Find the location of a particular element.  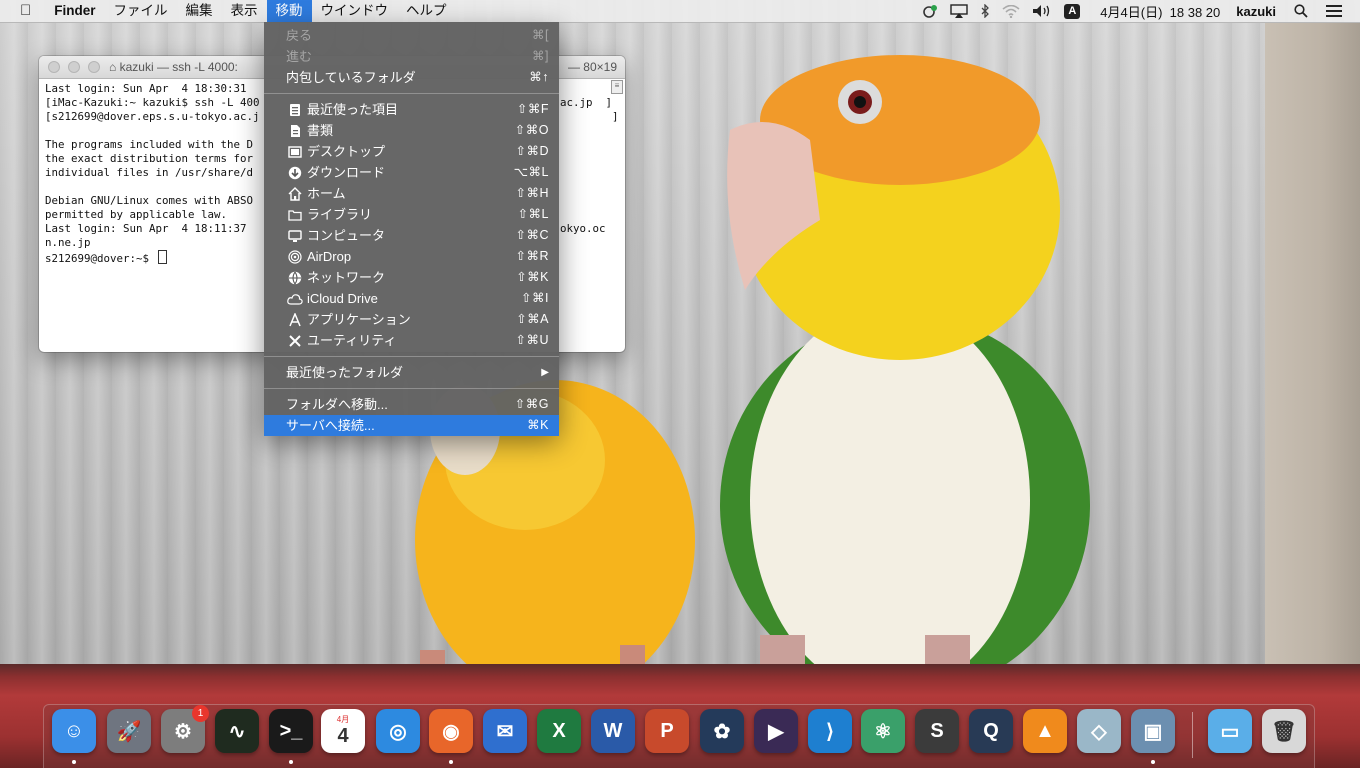

status-app-icon is located at coordinates (930, 11).